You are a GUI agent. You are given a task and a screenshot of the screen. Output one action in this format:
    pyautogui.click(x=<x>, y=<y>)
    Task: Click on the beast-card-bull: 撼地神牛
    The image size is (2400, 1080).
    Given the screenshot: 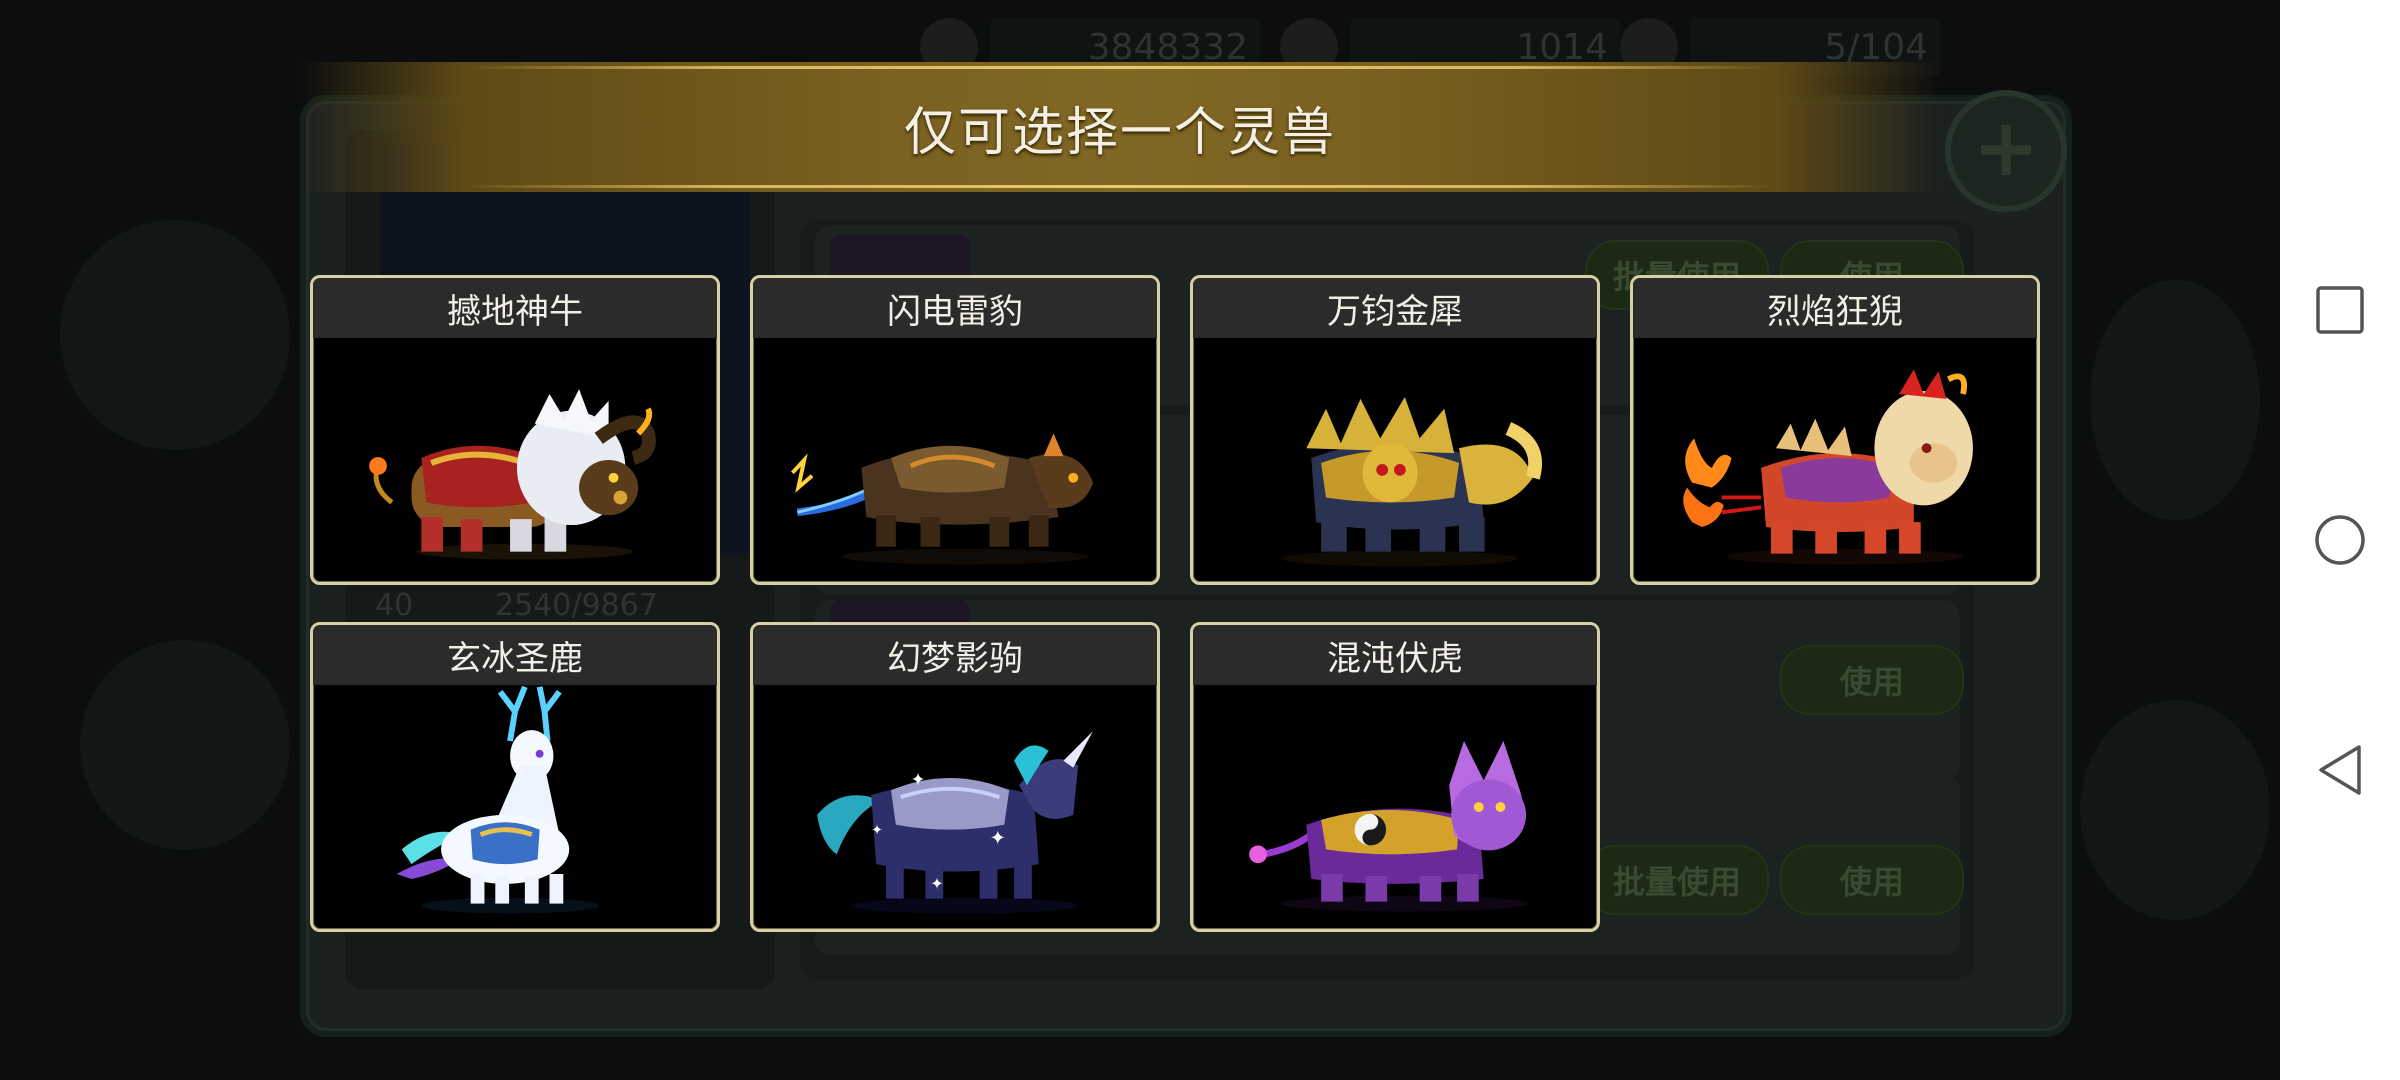 What is the action you would take?
    pyautogui.click(x=515, y=430)
    